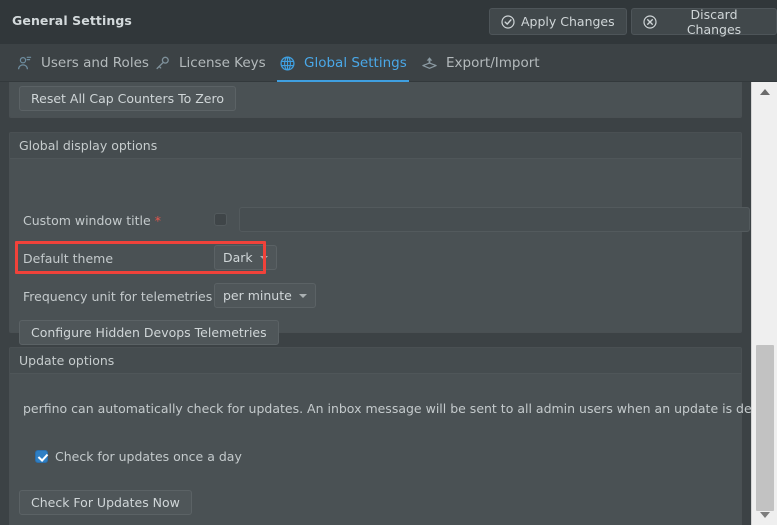 This screenshot has width=777, height=525. I want to click on apply-changes-button: Apply Changes, so click(558, 21).